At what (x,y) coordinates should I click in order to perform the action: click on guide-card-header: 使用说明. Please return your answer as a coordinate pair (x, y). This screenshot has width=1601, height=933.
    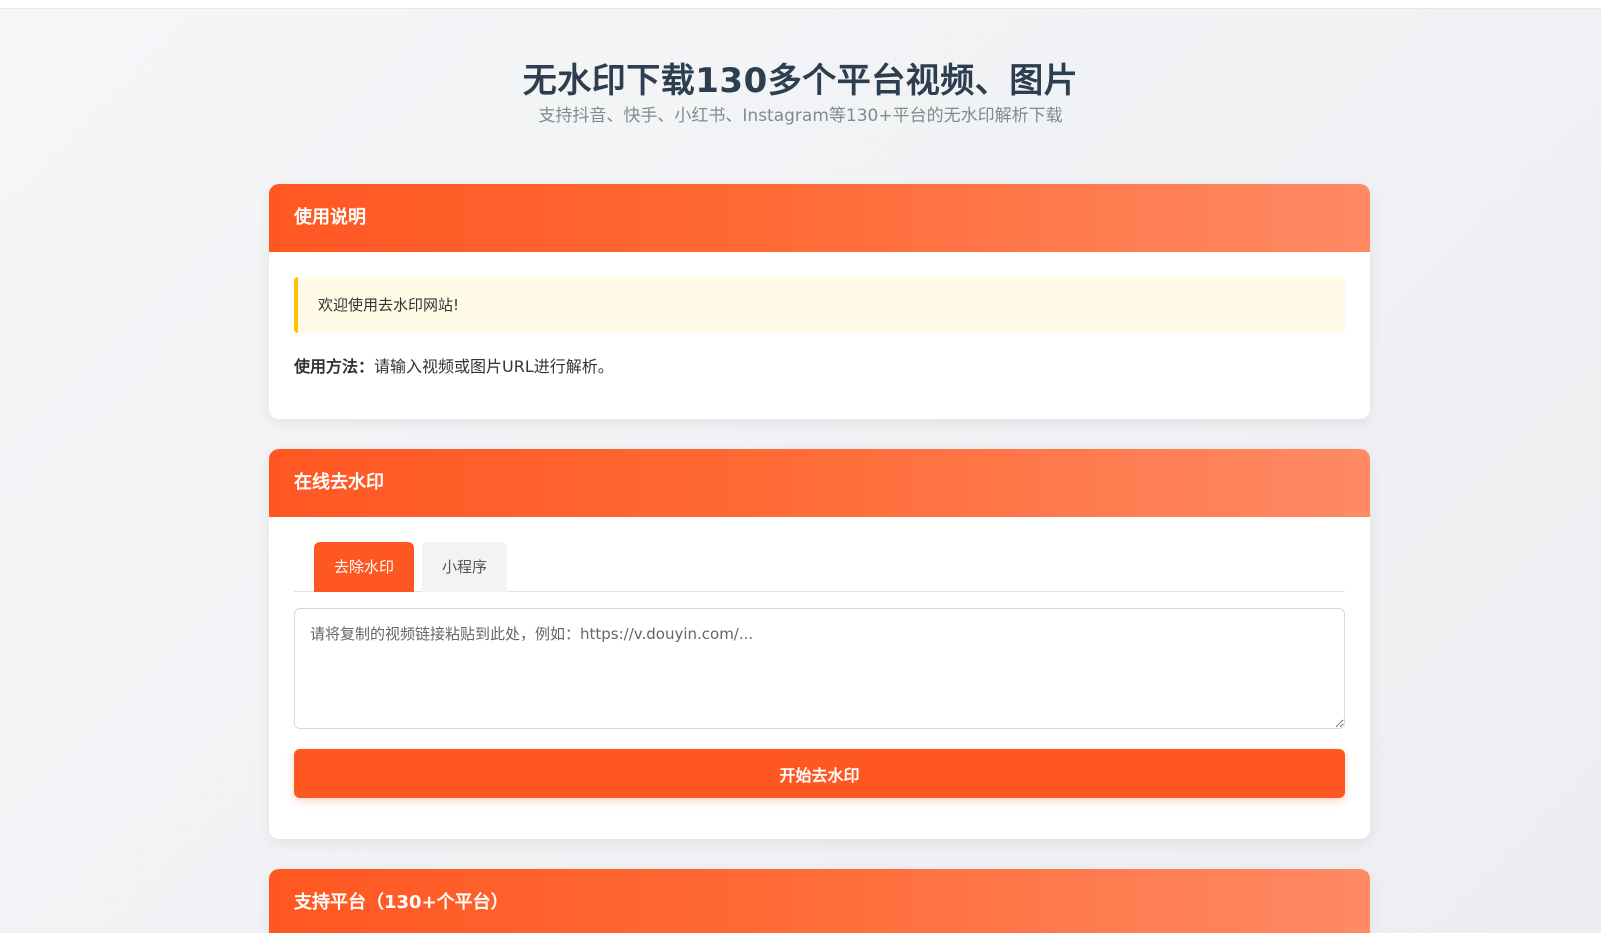
    Looking at the image, I should click on (819, 218).